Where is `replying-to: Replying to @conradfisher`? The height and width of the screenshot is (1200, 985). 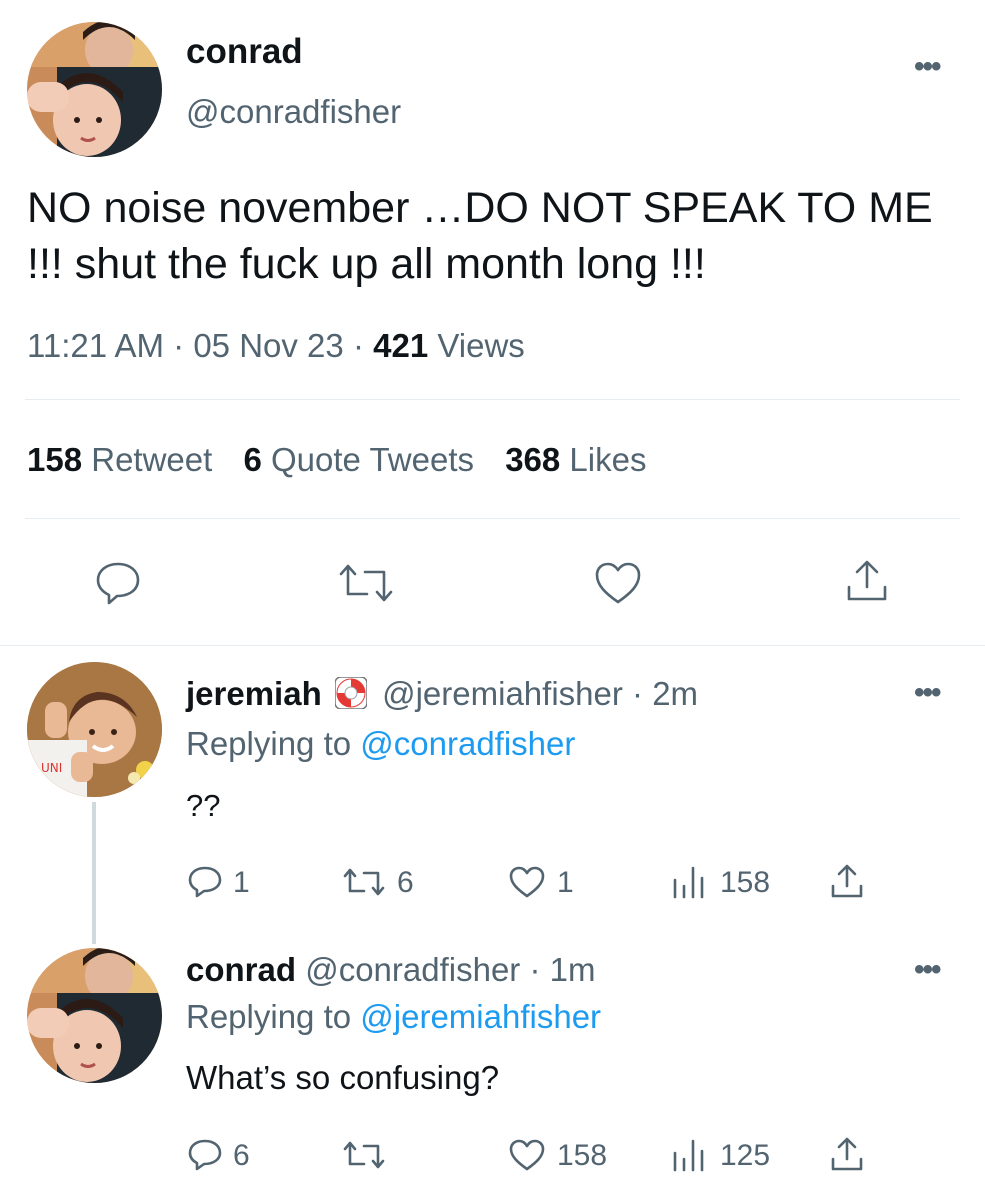 replying-to: Replying to @conradfisher is located at coordinates (380, 744).